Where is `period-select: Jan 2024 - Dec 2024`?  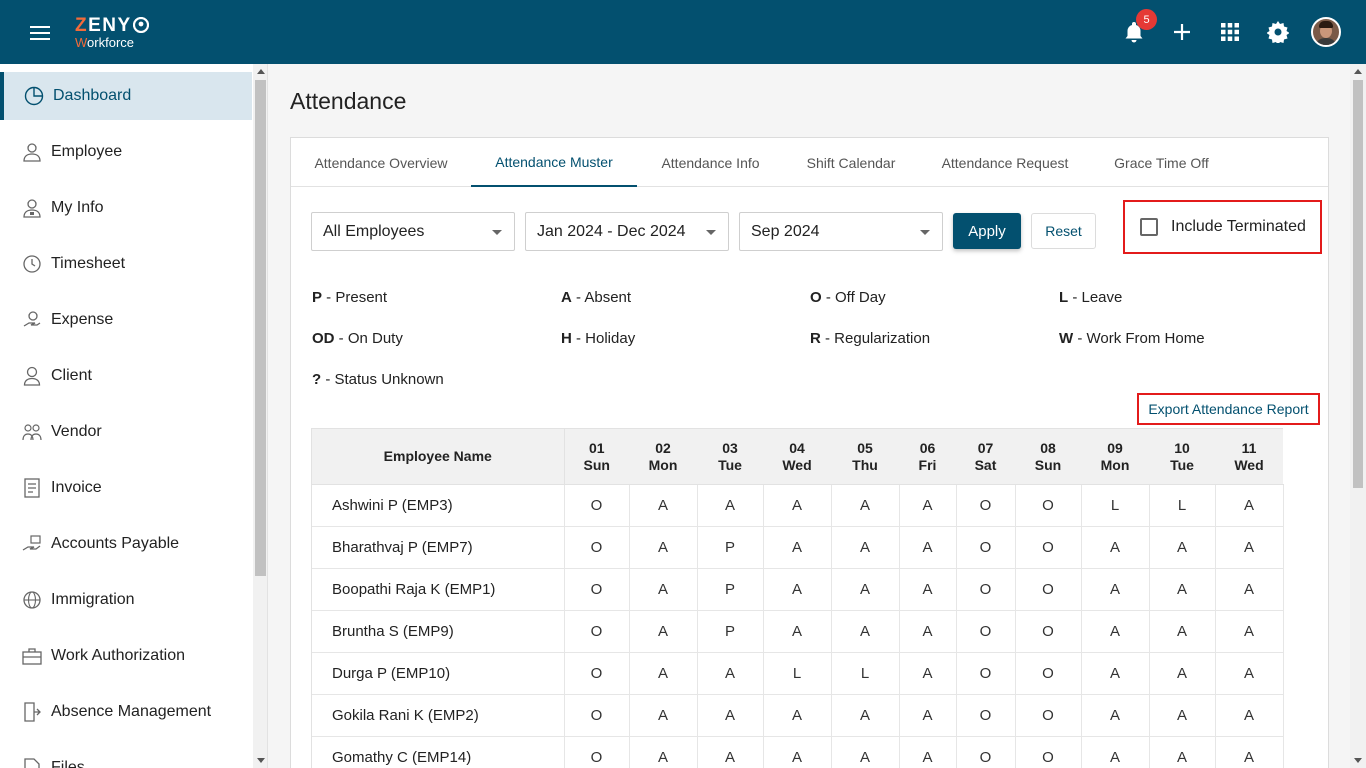
period-select: Jan 2024 - Dec 2024 is located at coordinates (627, 231).